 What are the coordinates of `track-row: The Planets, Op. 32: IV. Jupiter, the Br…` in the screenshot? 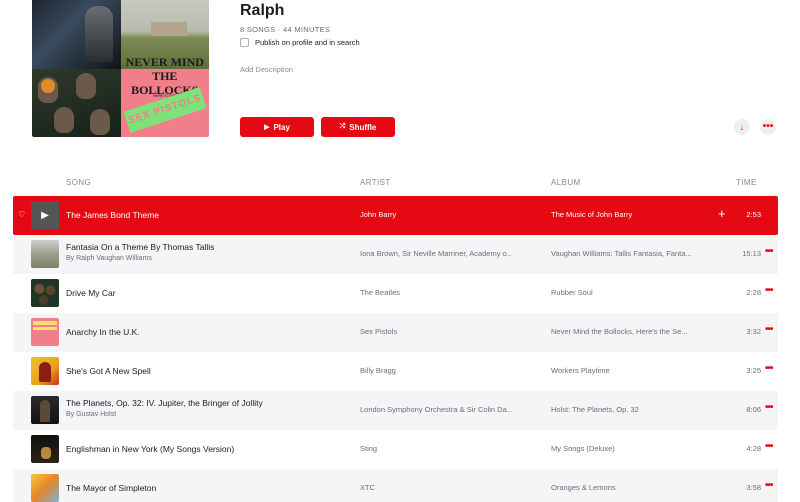 It's located at (395, 410).